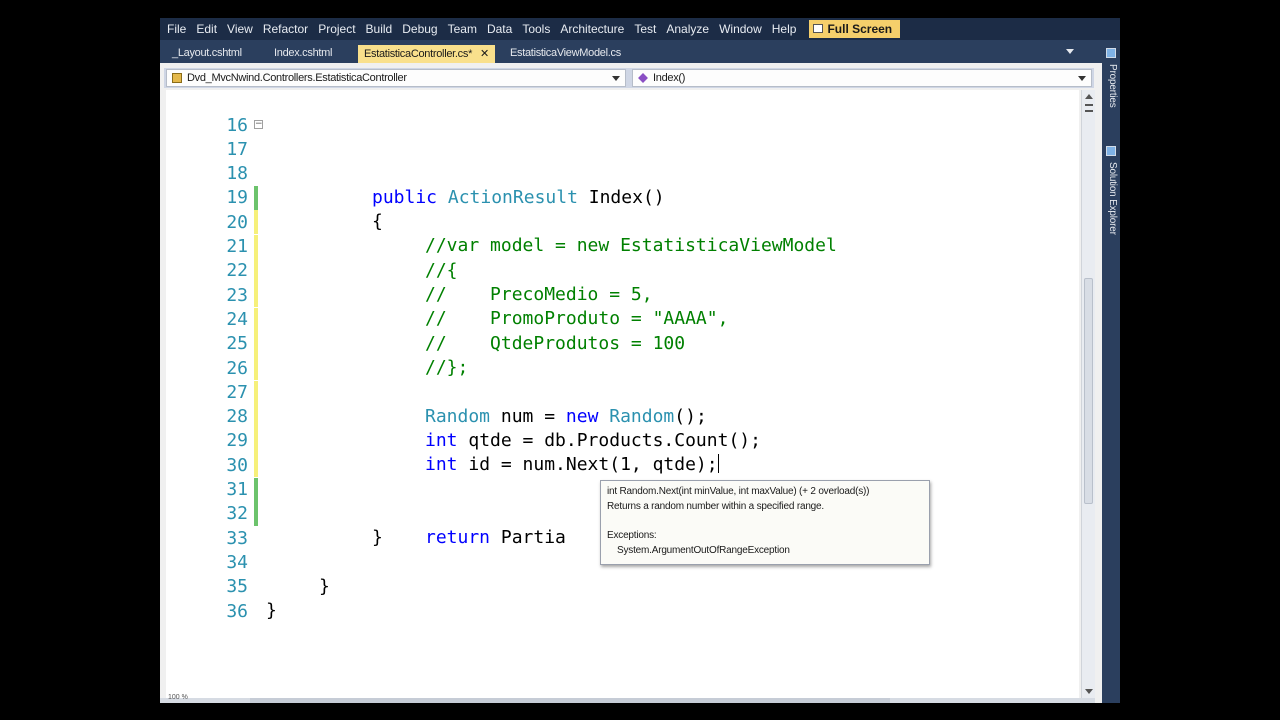  What do you see at coordinates (271, 610) in the screenshot?
I see `code-text: }` at bounding box center [271, 610].